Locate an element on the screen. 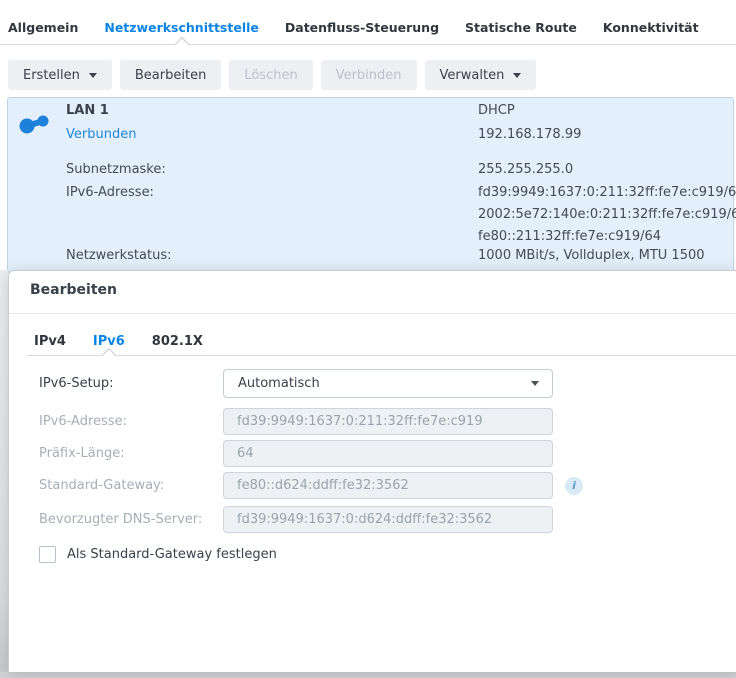 The height and width of the screenshot is (678, 736). ipv6-label: IPv6-Adresse: is located at coordinates (110, 192).